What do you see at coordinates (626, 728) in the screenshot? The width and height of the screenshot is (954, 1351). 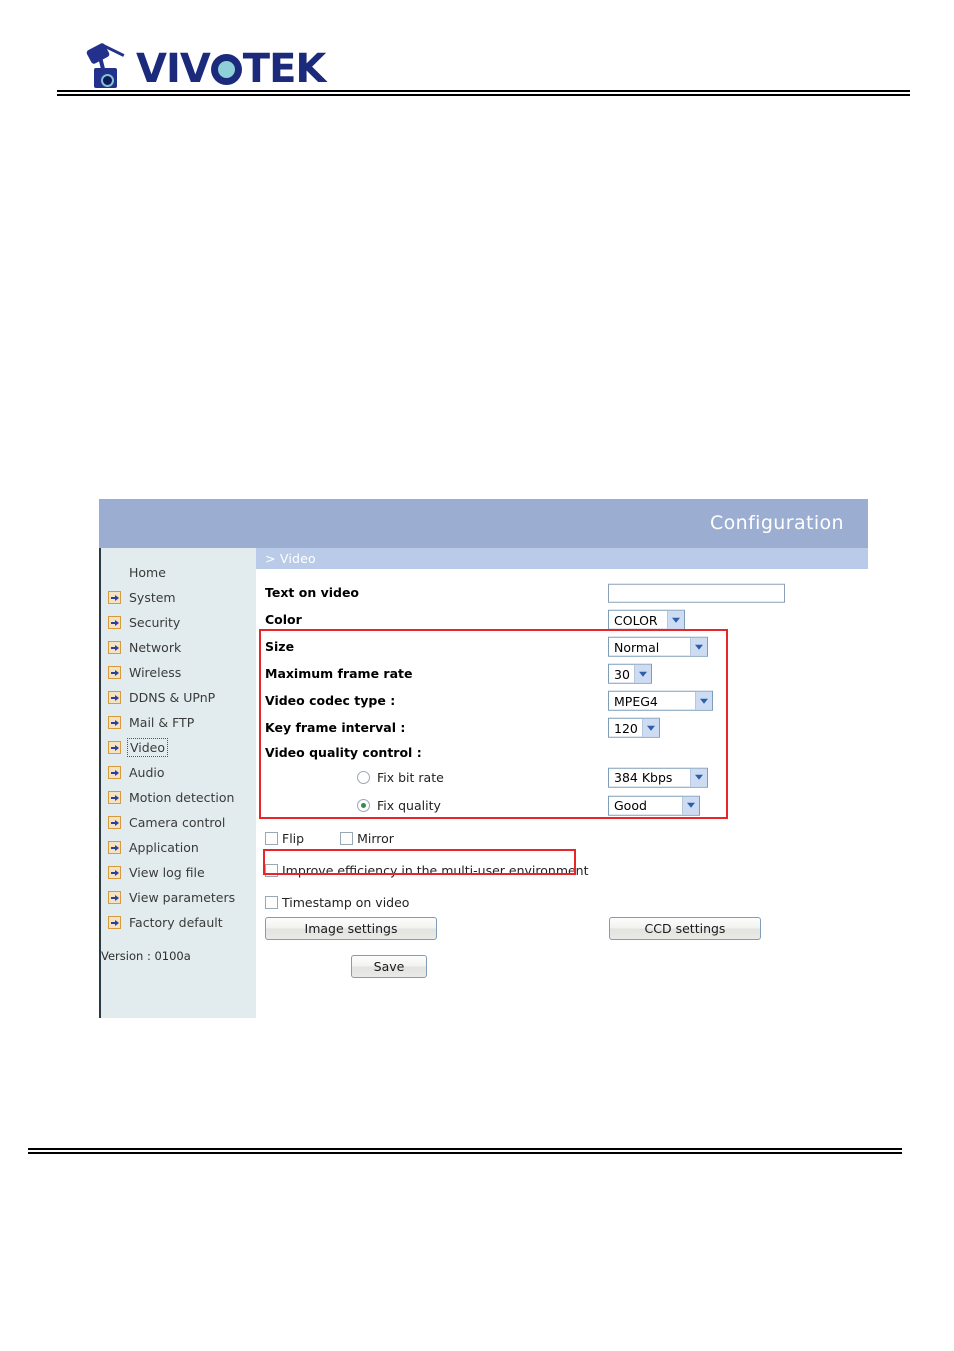 I see `key-frame-interval-select-value: 120` at bounding box center [626, 728].